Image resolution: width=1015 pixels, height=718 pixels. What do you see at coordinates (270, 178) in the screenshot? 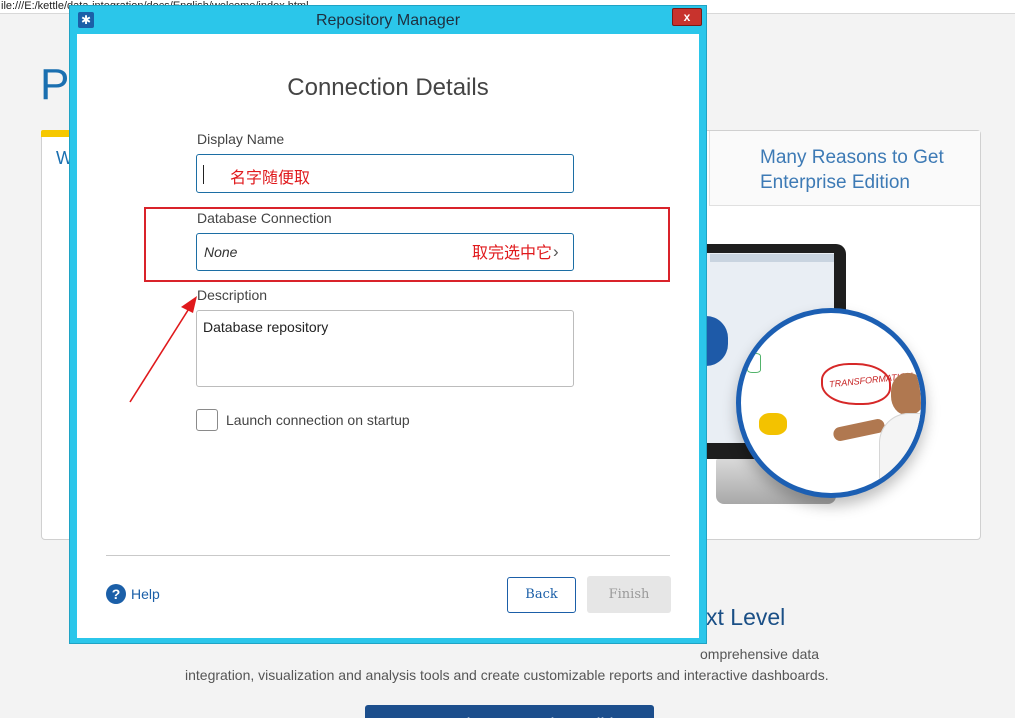
I see `display-name-annotation: 名字随便取` at bounding box center [270, 178].